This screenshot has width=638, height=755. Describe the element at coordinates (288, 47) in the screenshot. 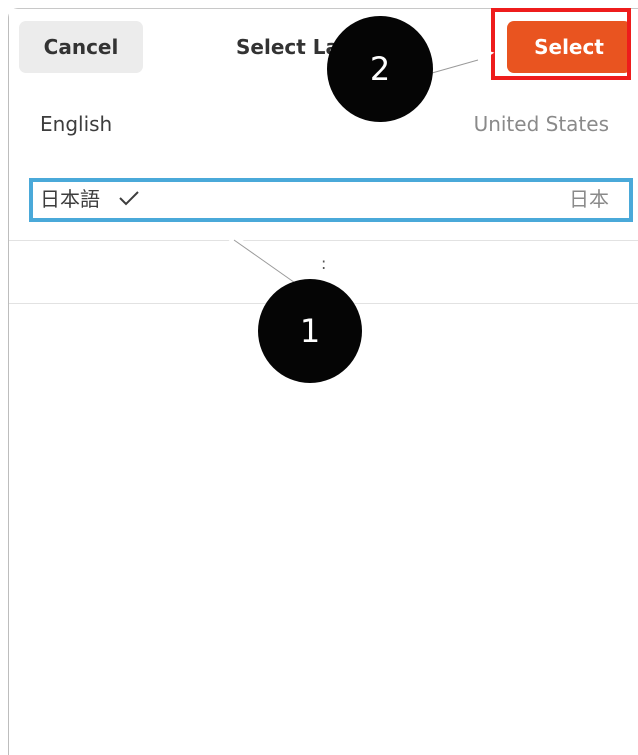

I see `dialog-title: Select La` at that location.